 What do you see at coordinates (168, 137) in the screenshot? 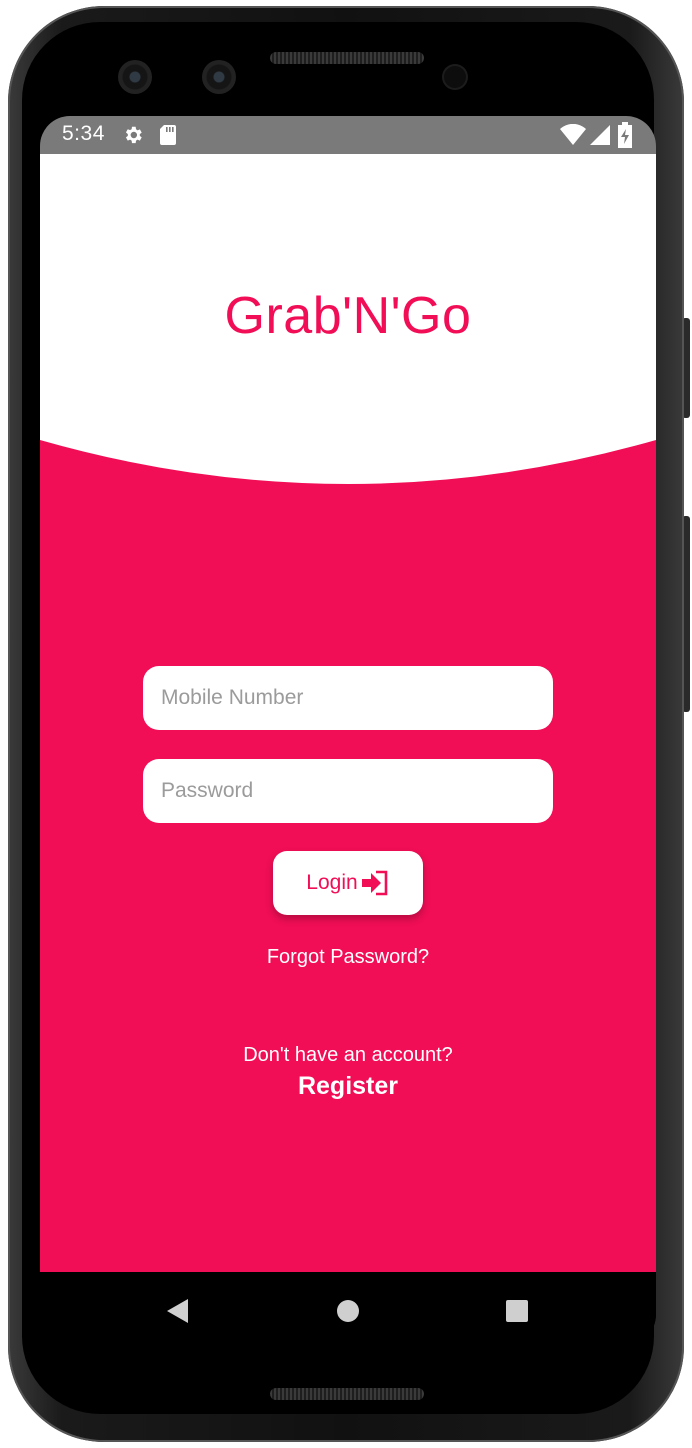
I see `sd-card-icon` at bounding box center [168, 137].